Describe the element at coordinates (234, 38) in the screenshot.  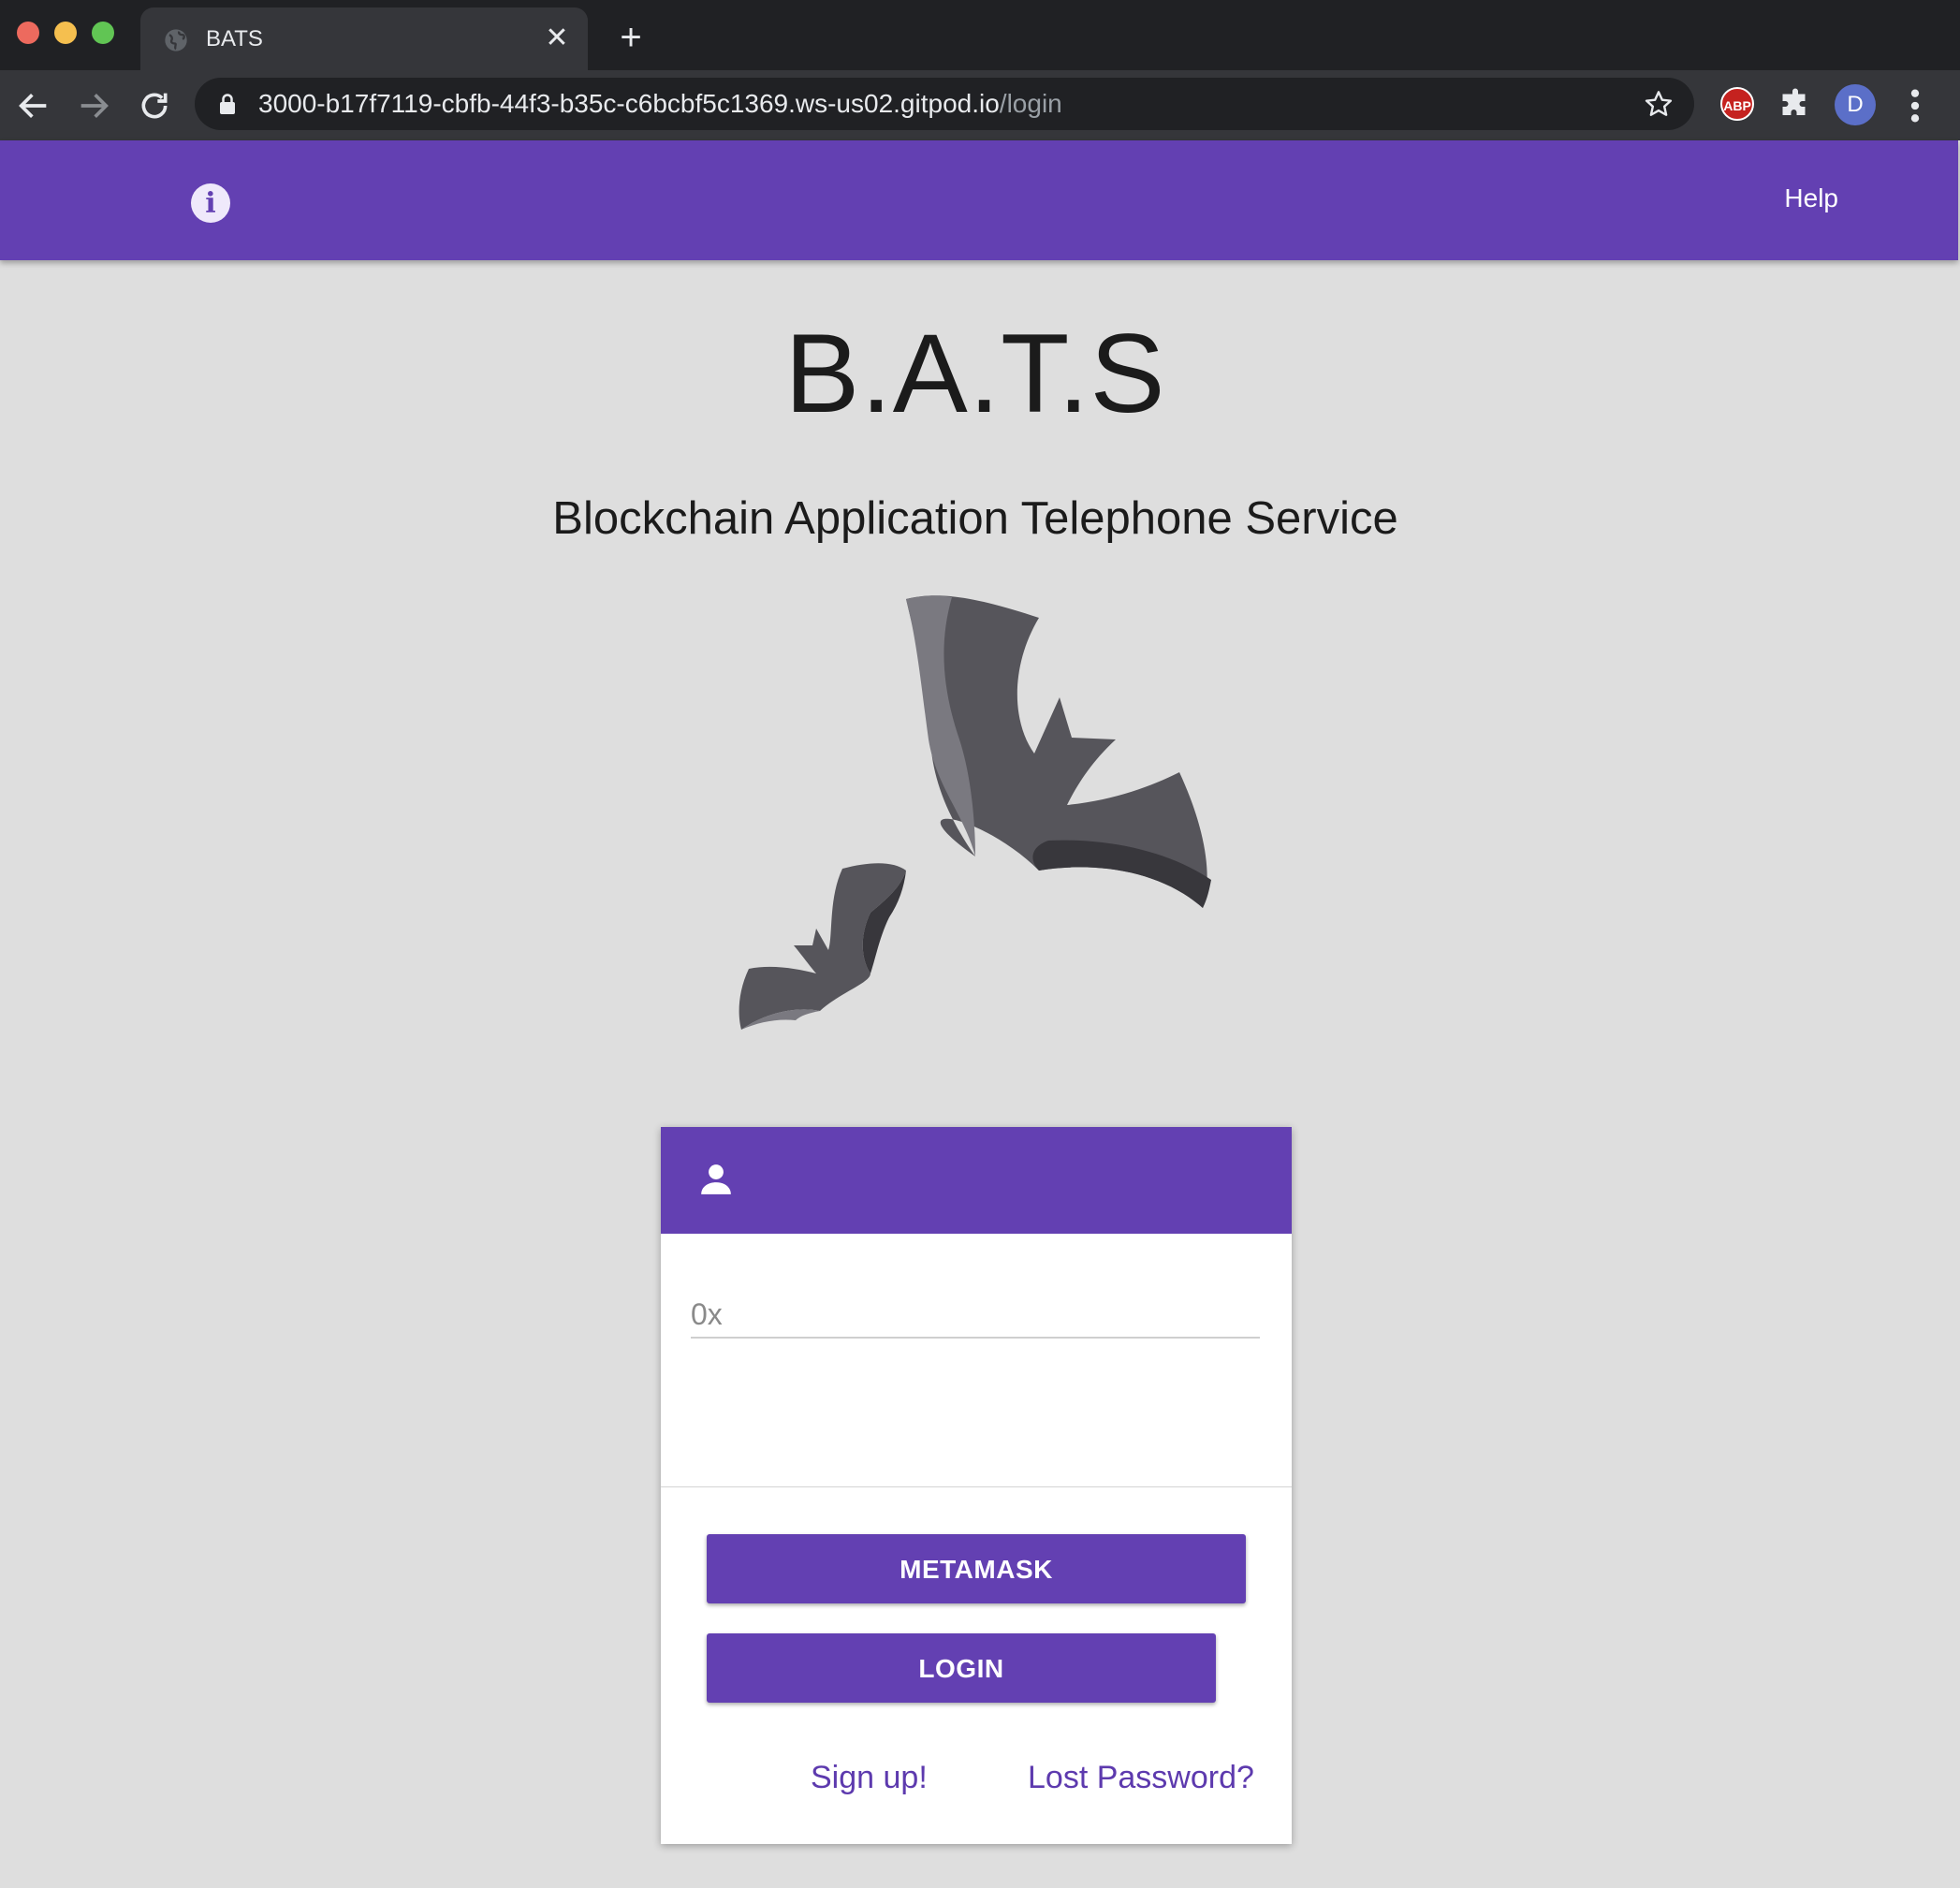
I see `tab-title: BATS` at that location.